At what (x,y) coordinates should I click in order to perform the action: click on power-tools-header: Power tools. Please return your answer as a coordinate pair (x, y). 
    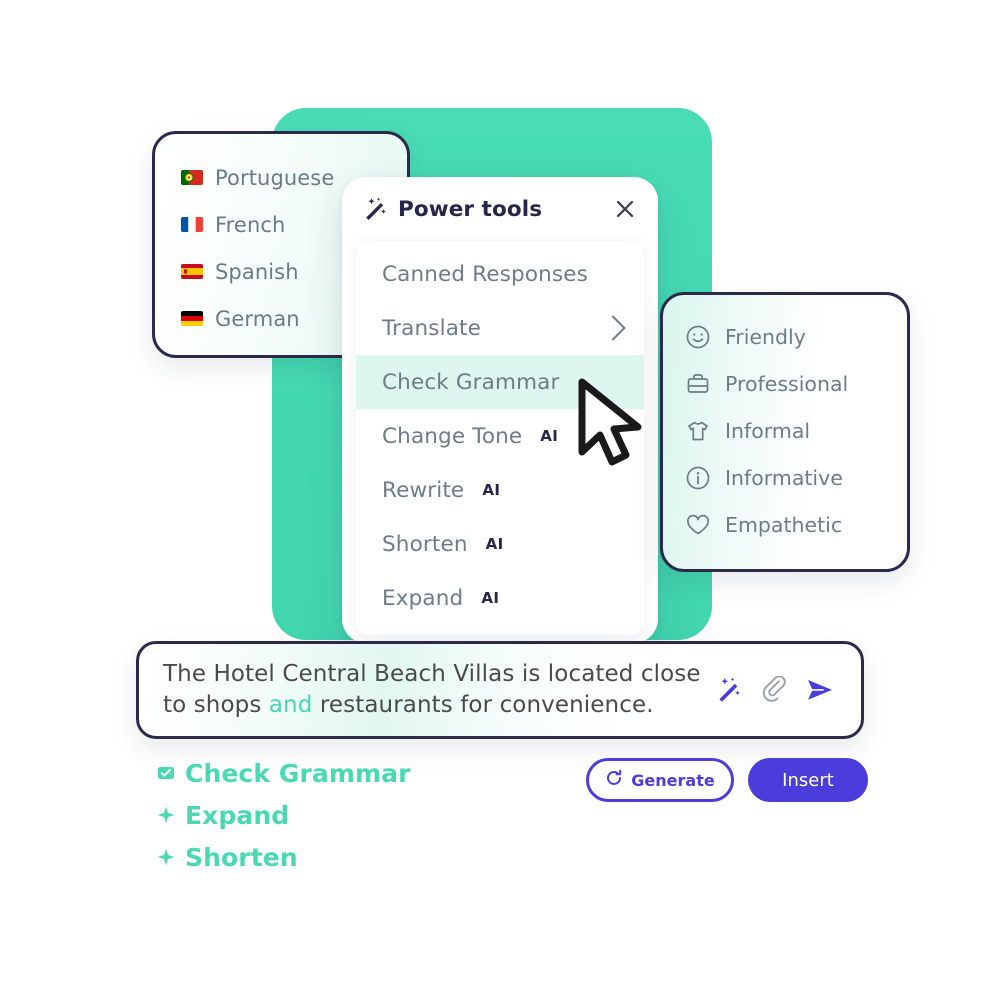
    Looking at the image, I should click on (500, 209).